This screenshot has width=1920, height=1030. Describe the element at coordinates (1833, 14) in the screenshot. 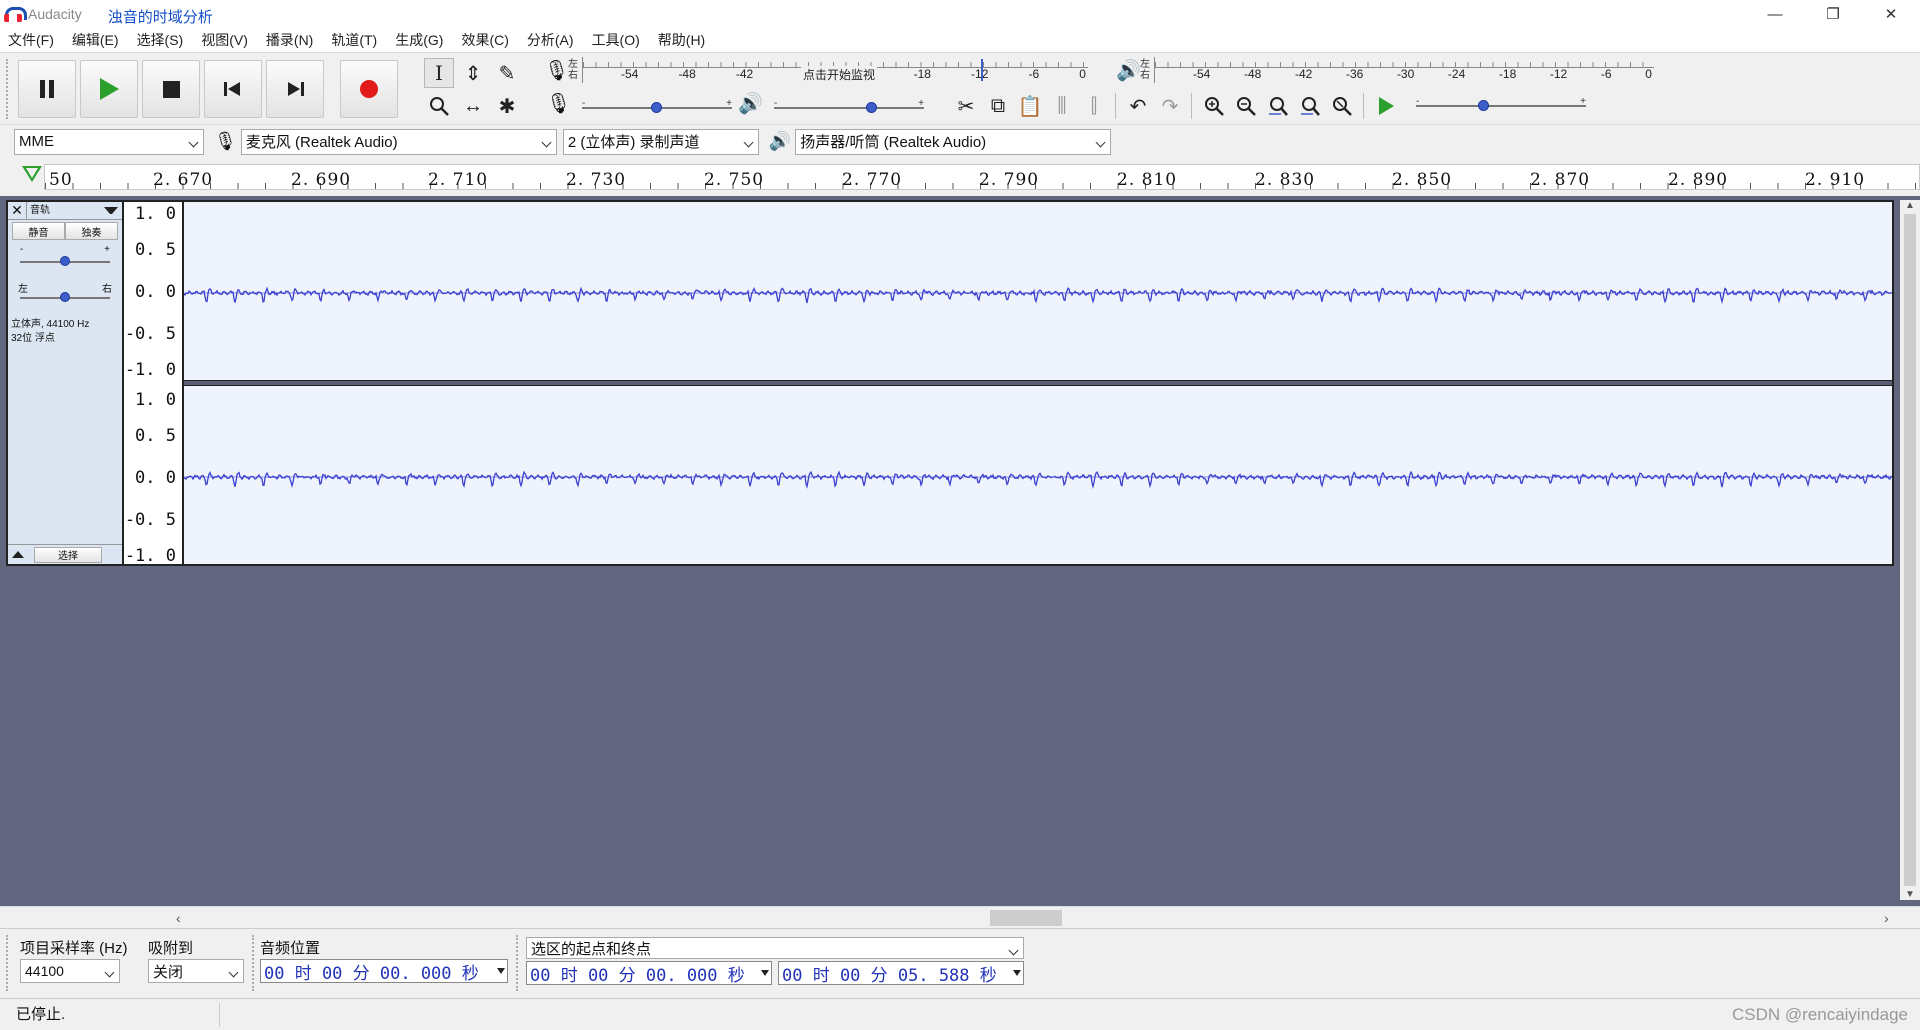

I see `restore-button: ❐` at that location.